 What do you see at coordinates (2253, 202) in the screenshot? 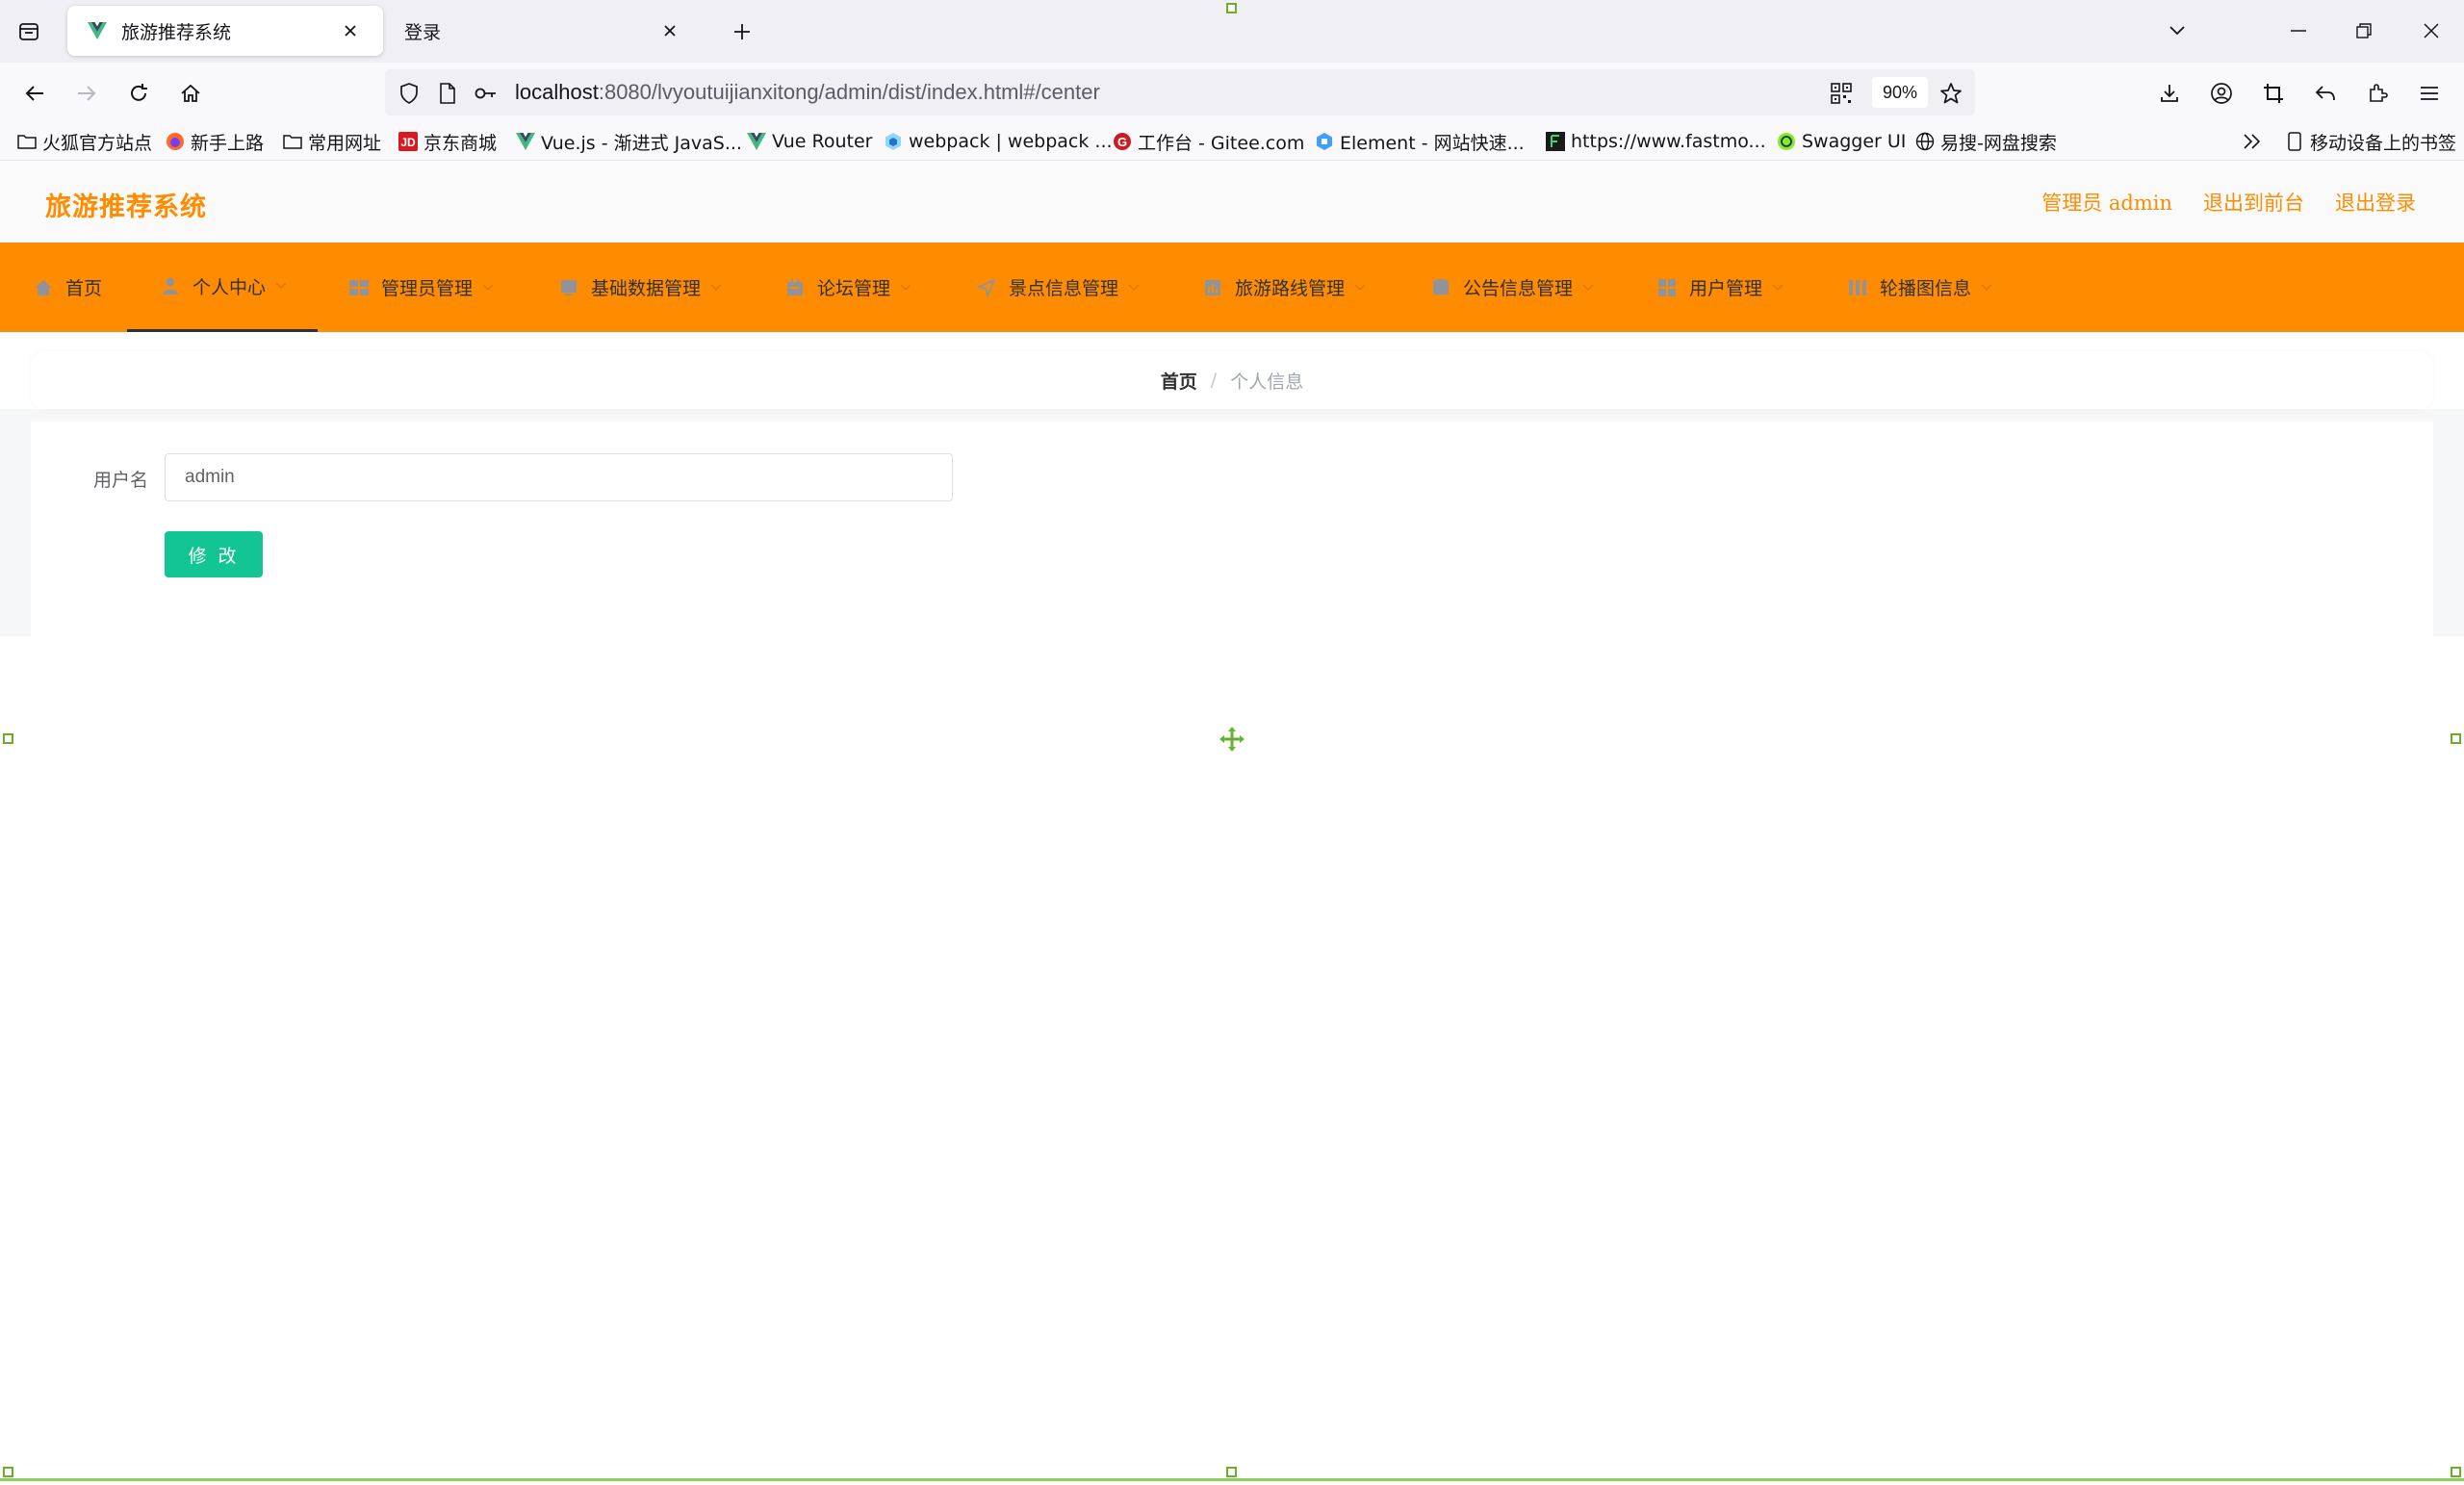
I see `exit-to-front-link: 退出到前台` at bounding box center [2253, 202].